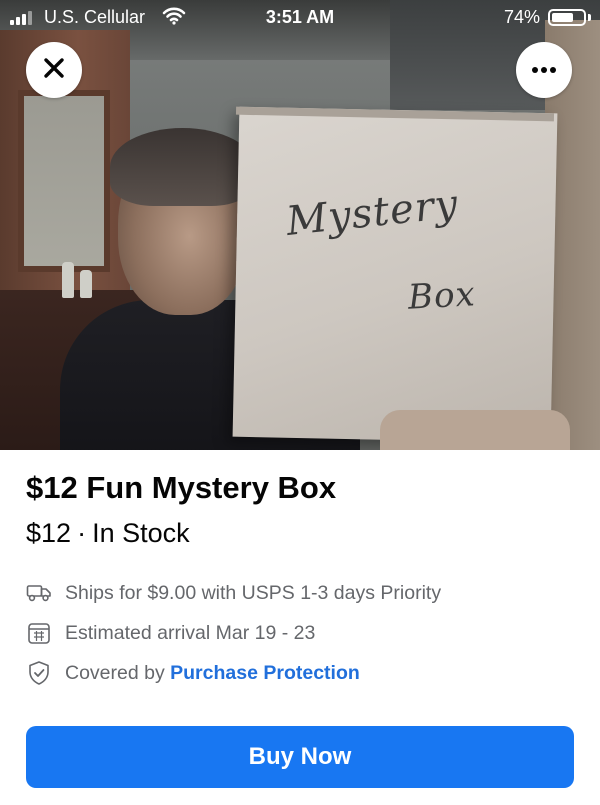 Image resolution: width=600 pixels, height=805 pixels. Describe the element at coordinates (181, 487) in the screenshot. I see `listing-title: $12 Fun Mystery Box` at that location.